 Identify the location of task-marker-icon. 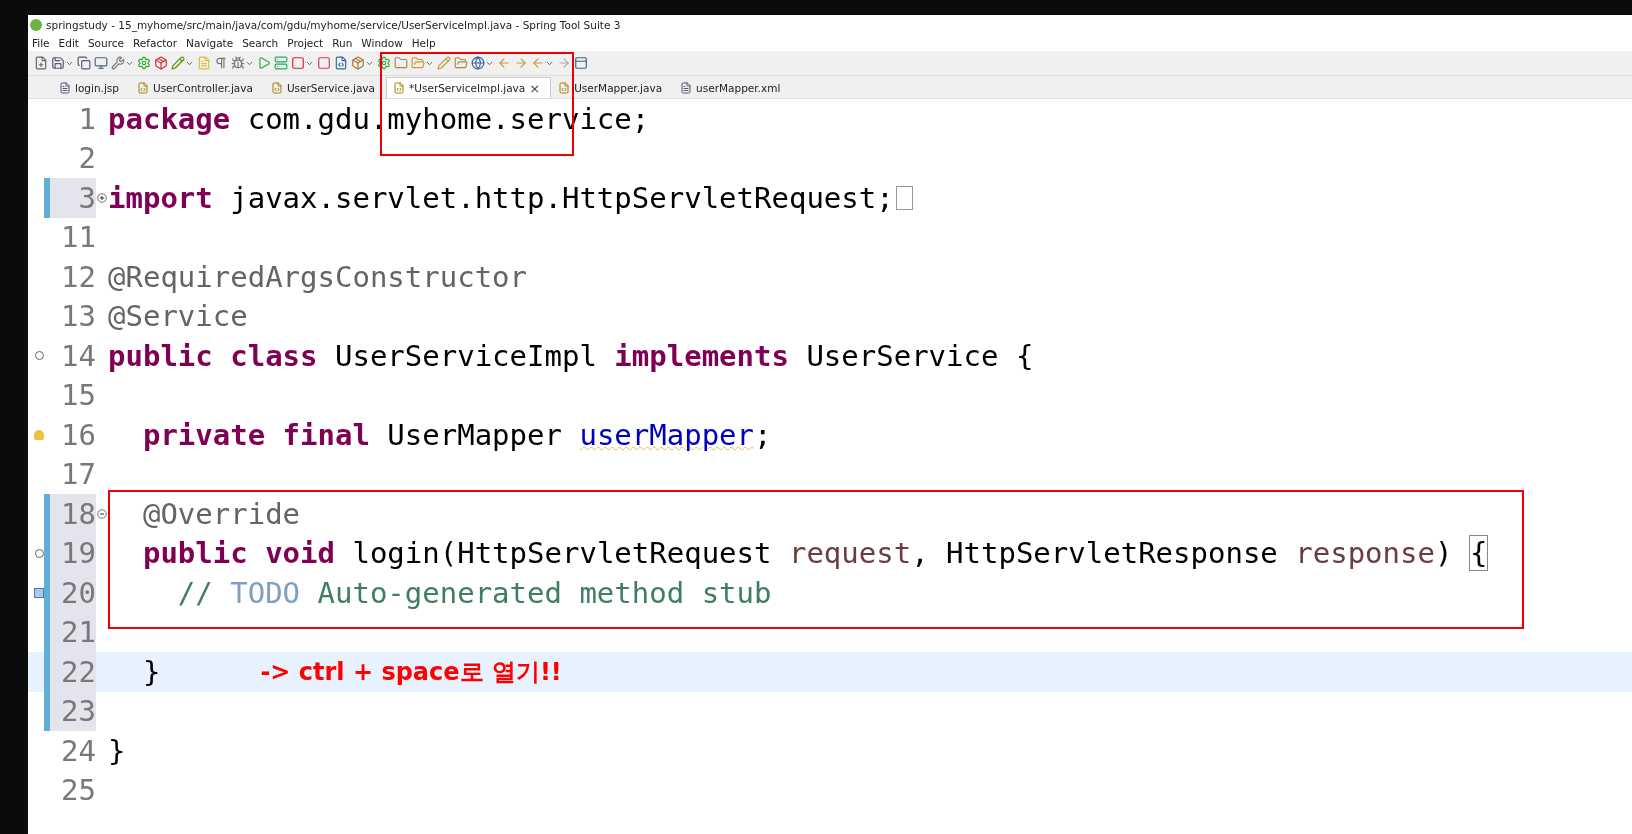
(39, 592).